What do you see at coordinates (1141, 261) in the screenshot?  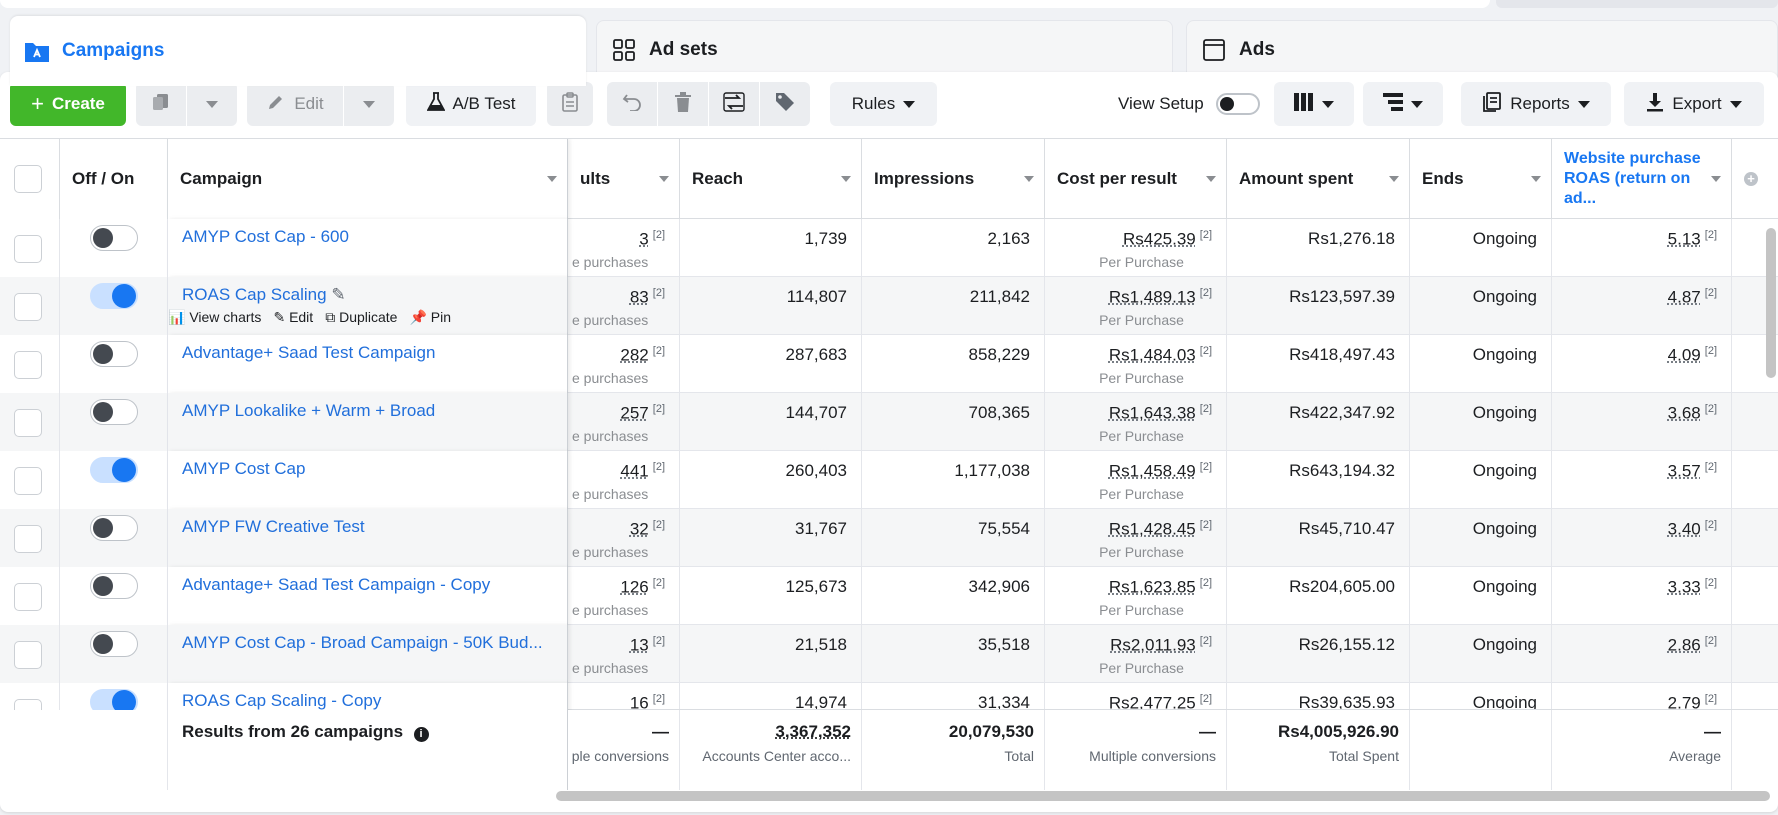 I see `cost-sub: Per Purchase` at bounding box center [1141, 261].